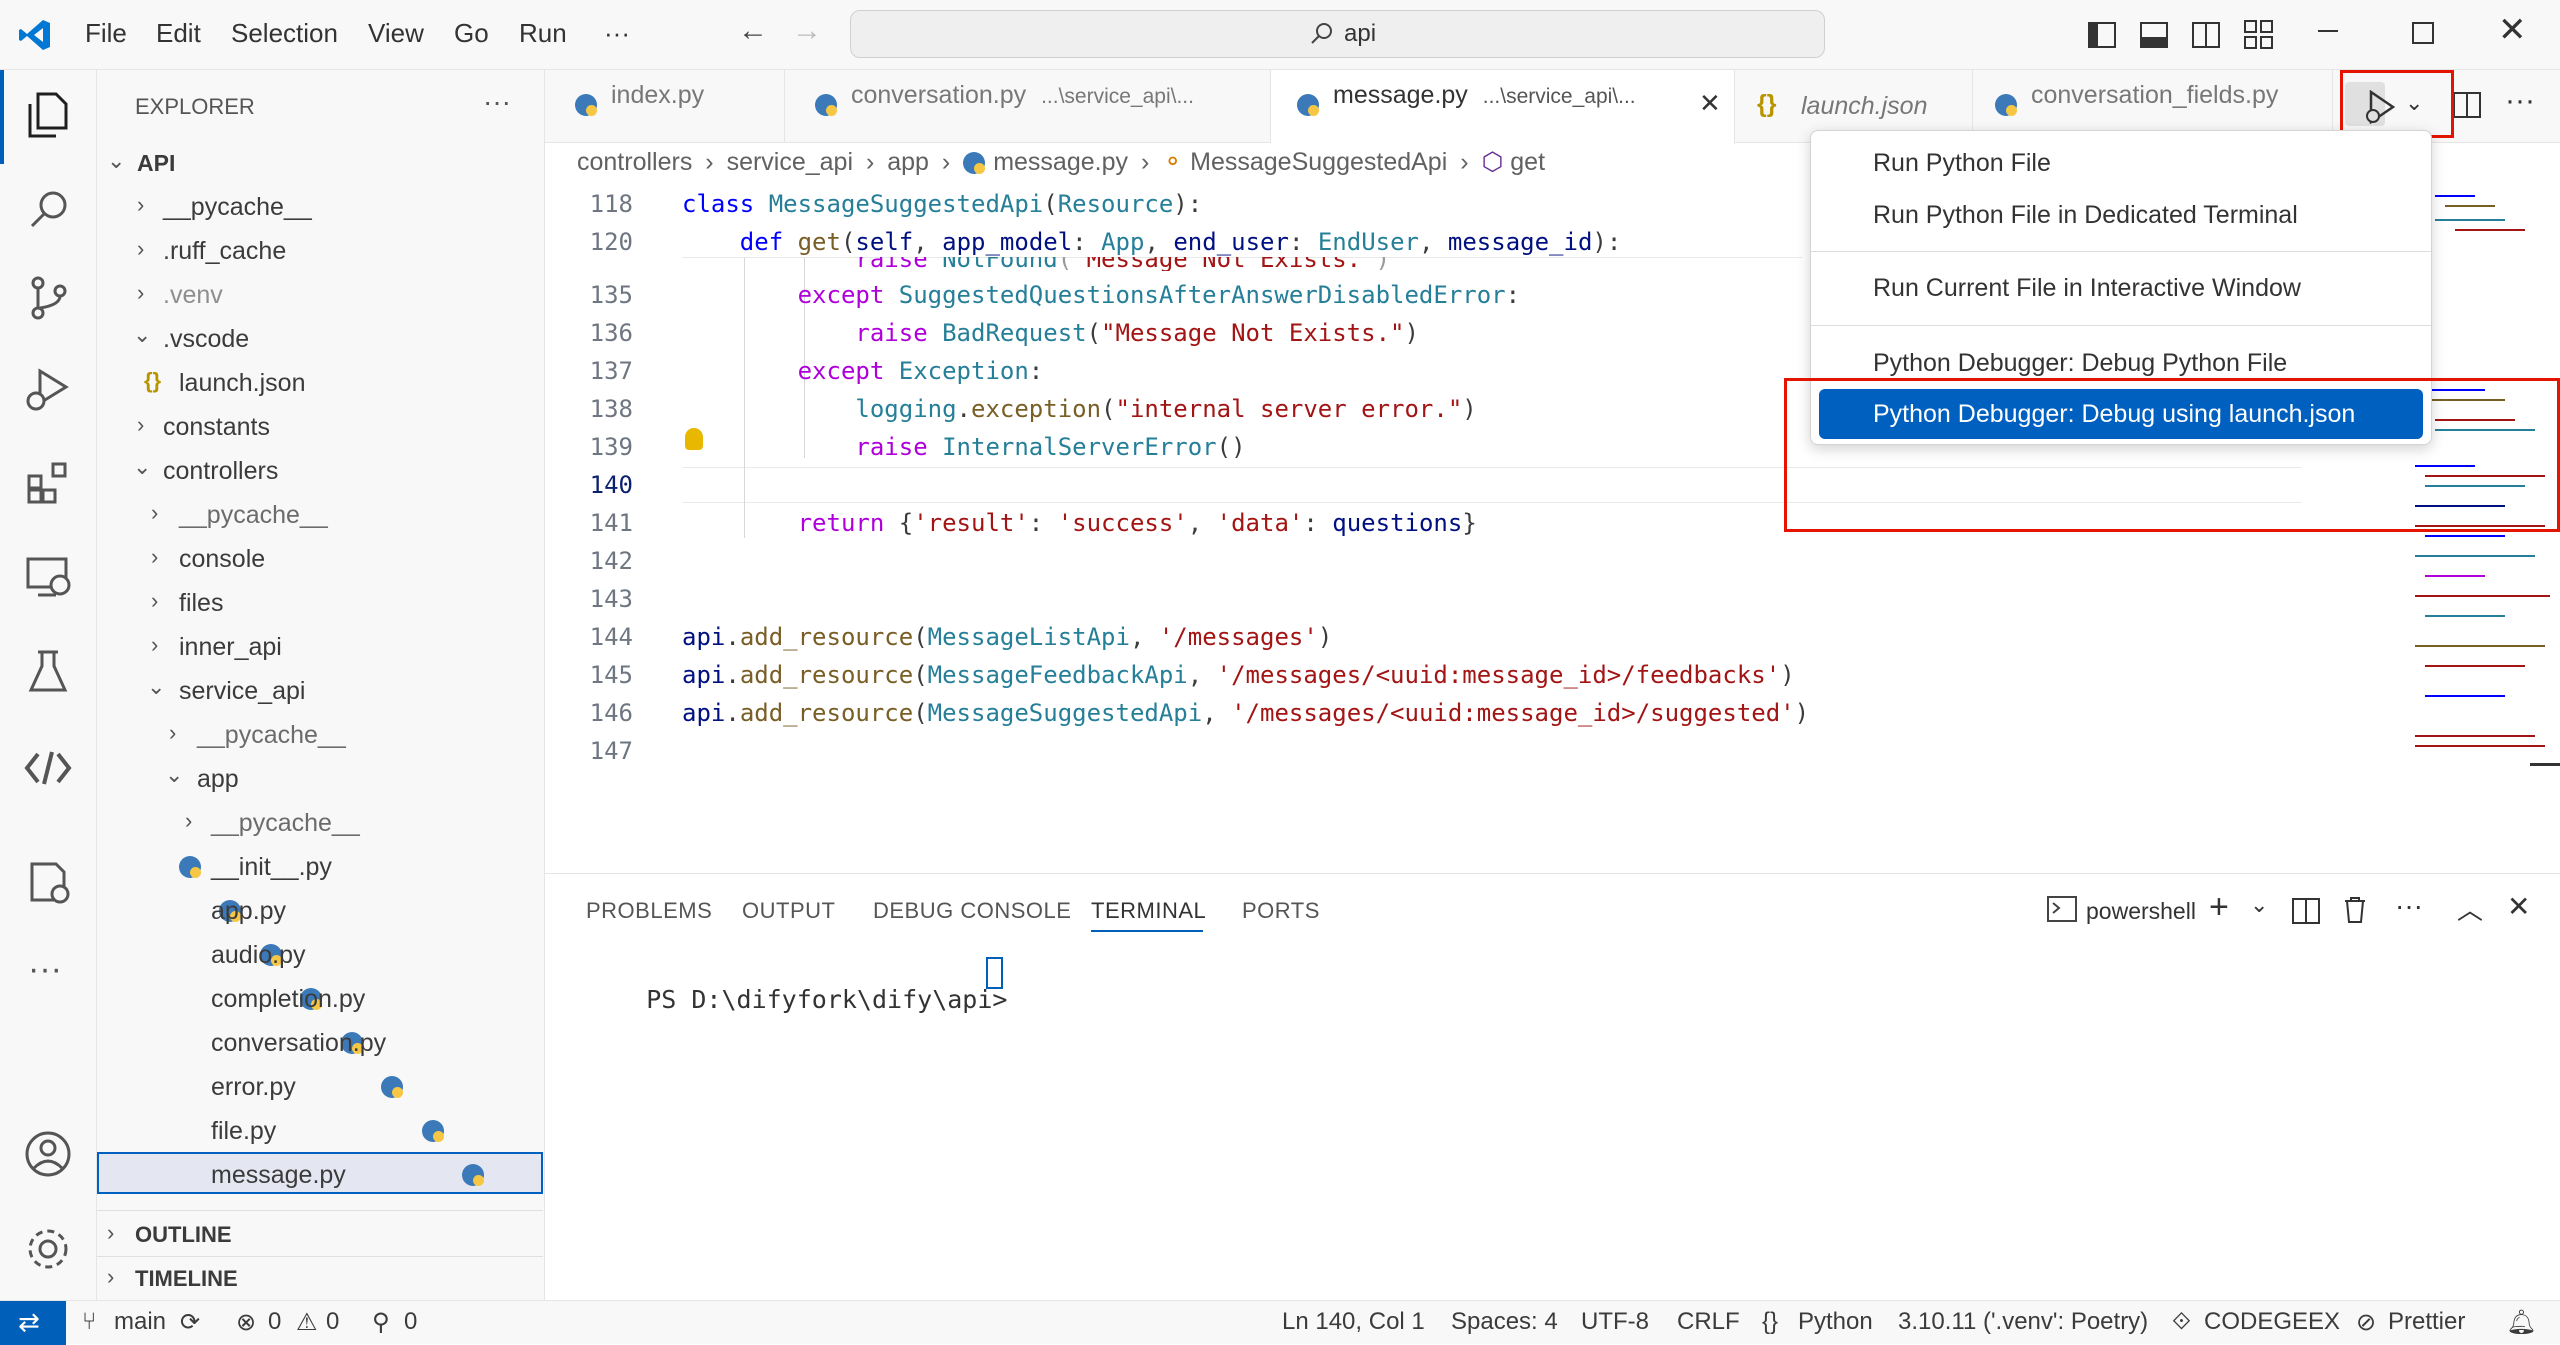  What do you see at coordinates (33, 1323) in the screenshot?
I see `remote-indicator: ⇄` at bounding box center [33, 1323].